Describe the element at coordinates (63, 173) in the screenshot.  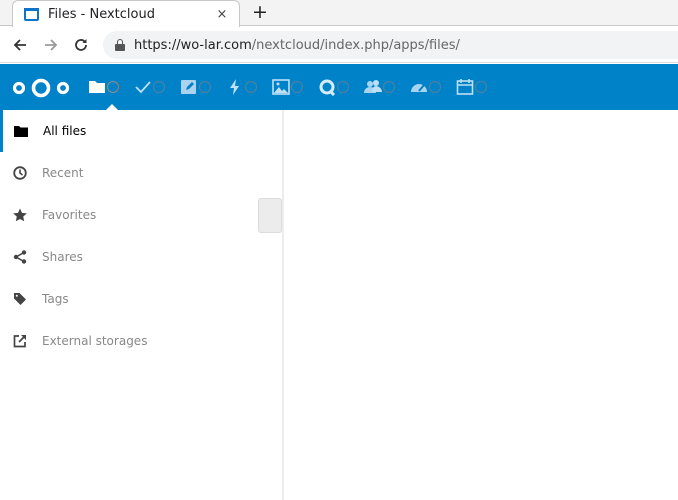
I see `sidebar-item-label: Recent` at that location.